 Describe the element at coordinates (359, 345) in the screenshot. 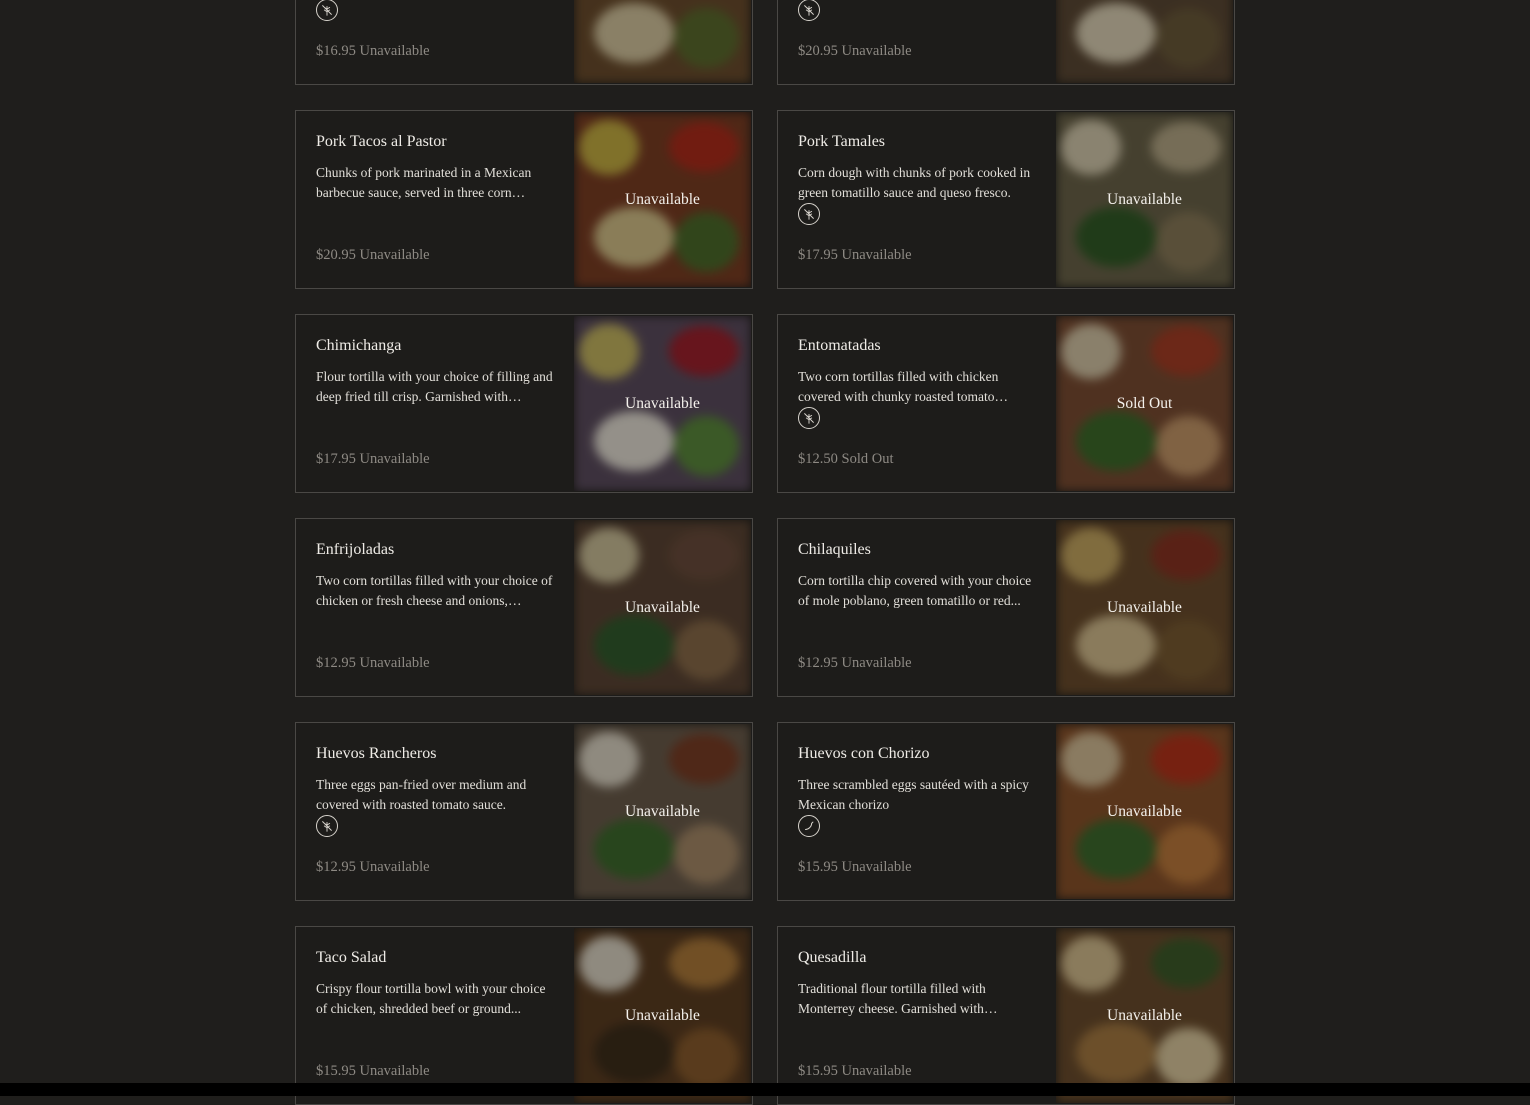

I see `menu-item-name: Chimichanga` at that location.